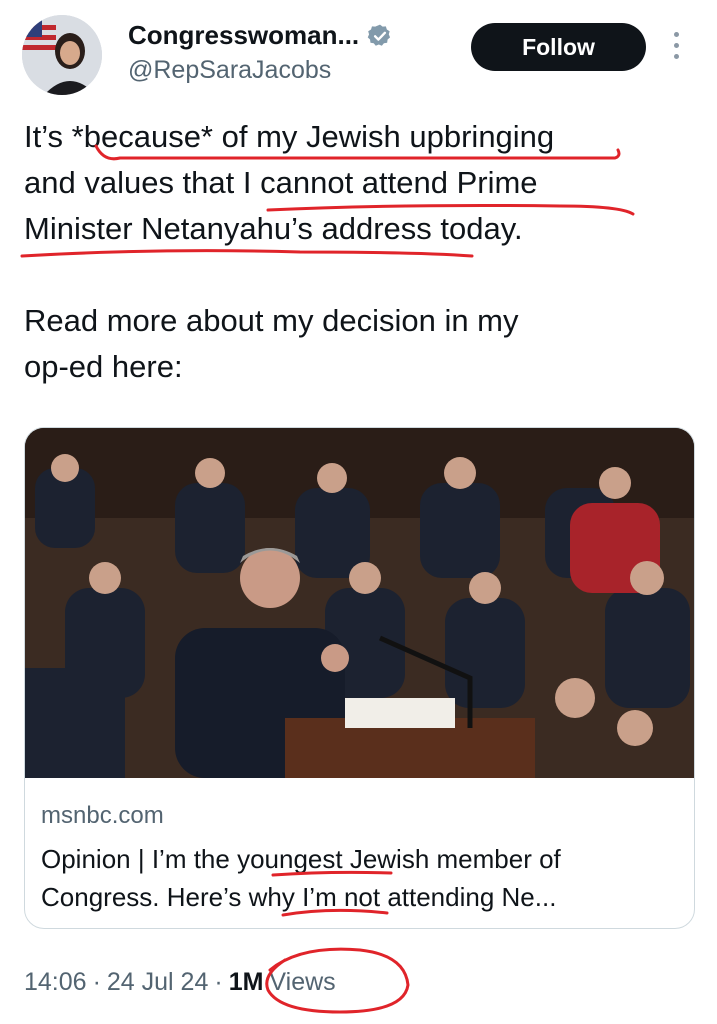  Describe the element at coordinates (55, 982) in the screenshot. I see `tweet-time: 14:06` at that location.